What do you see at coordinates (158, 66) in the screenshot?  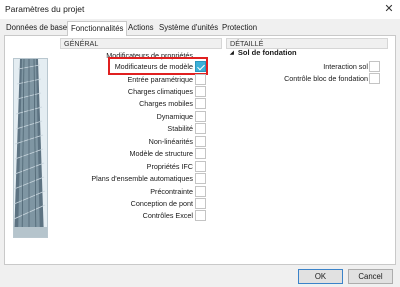 I see `highlight-box` at bounding box center [158, 66].